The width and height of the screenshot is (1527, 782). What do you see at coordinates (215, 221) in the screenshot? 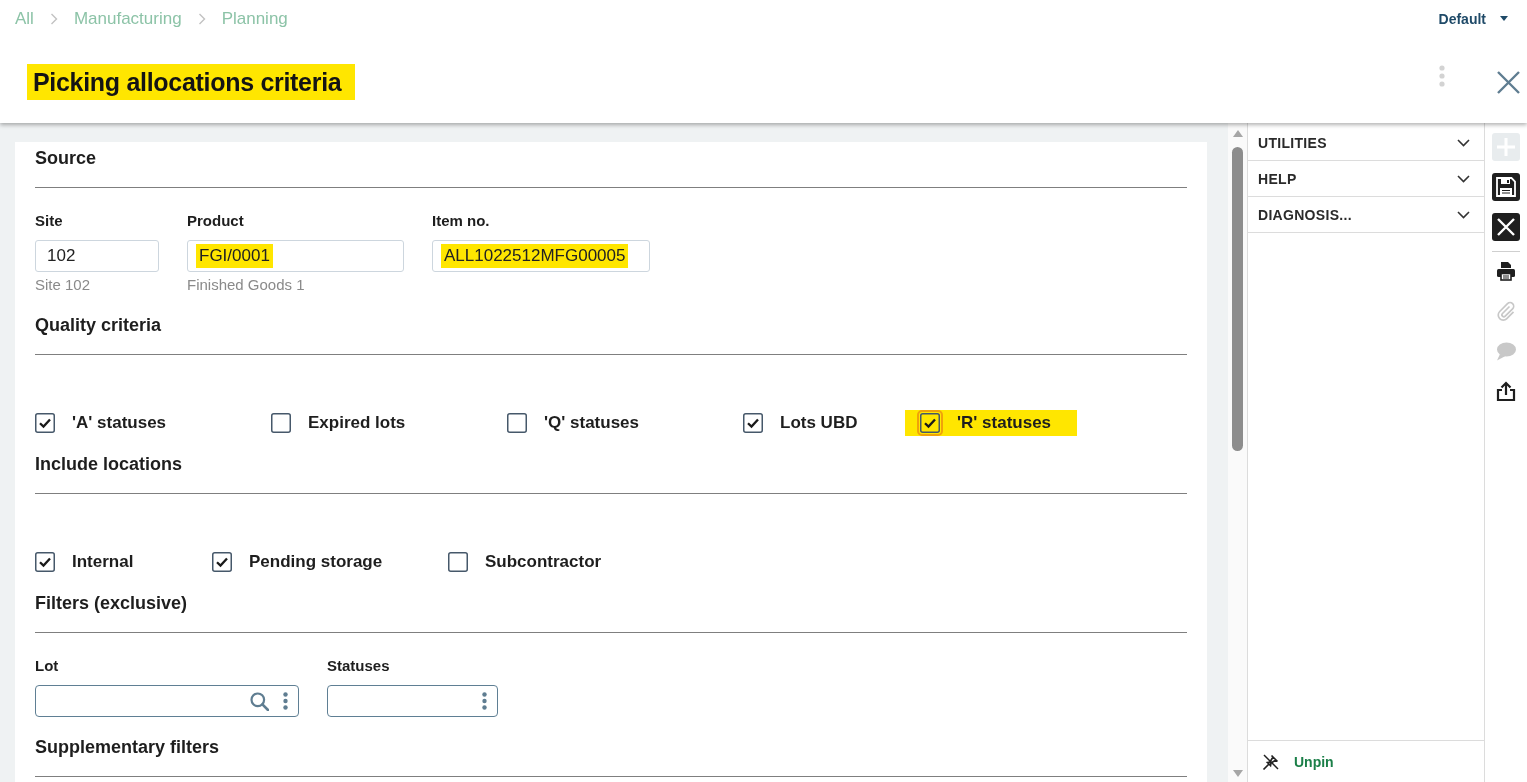
I see `field-label: Product` at bounding box center [215, 221].